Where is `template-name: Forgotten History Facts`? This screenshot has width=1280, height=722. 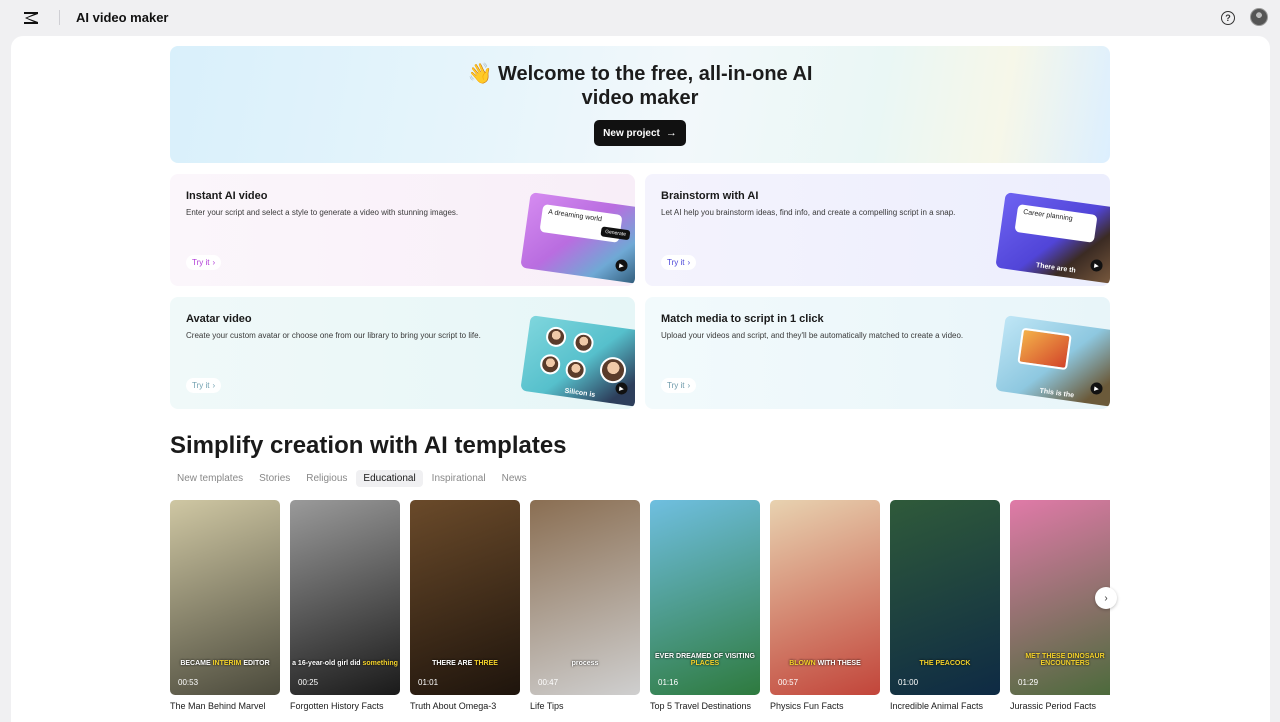 template-name: Forgotten History Facts is located at coordinates (337, 706).